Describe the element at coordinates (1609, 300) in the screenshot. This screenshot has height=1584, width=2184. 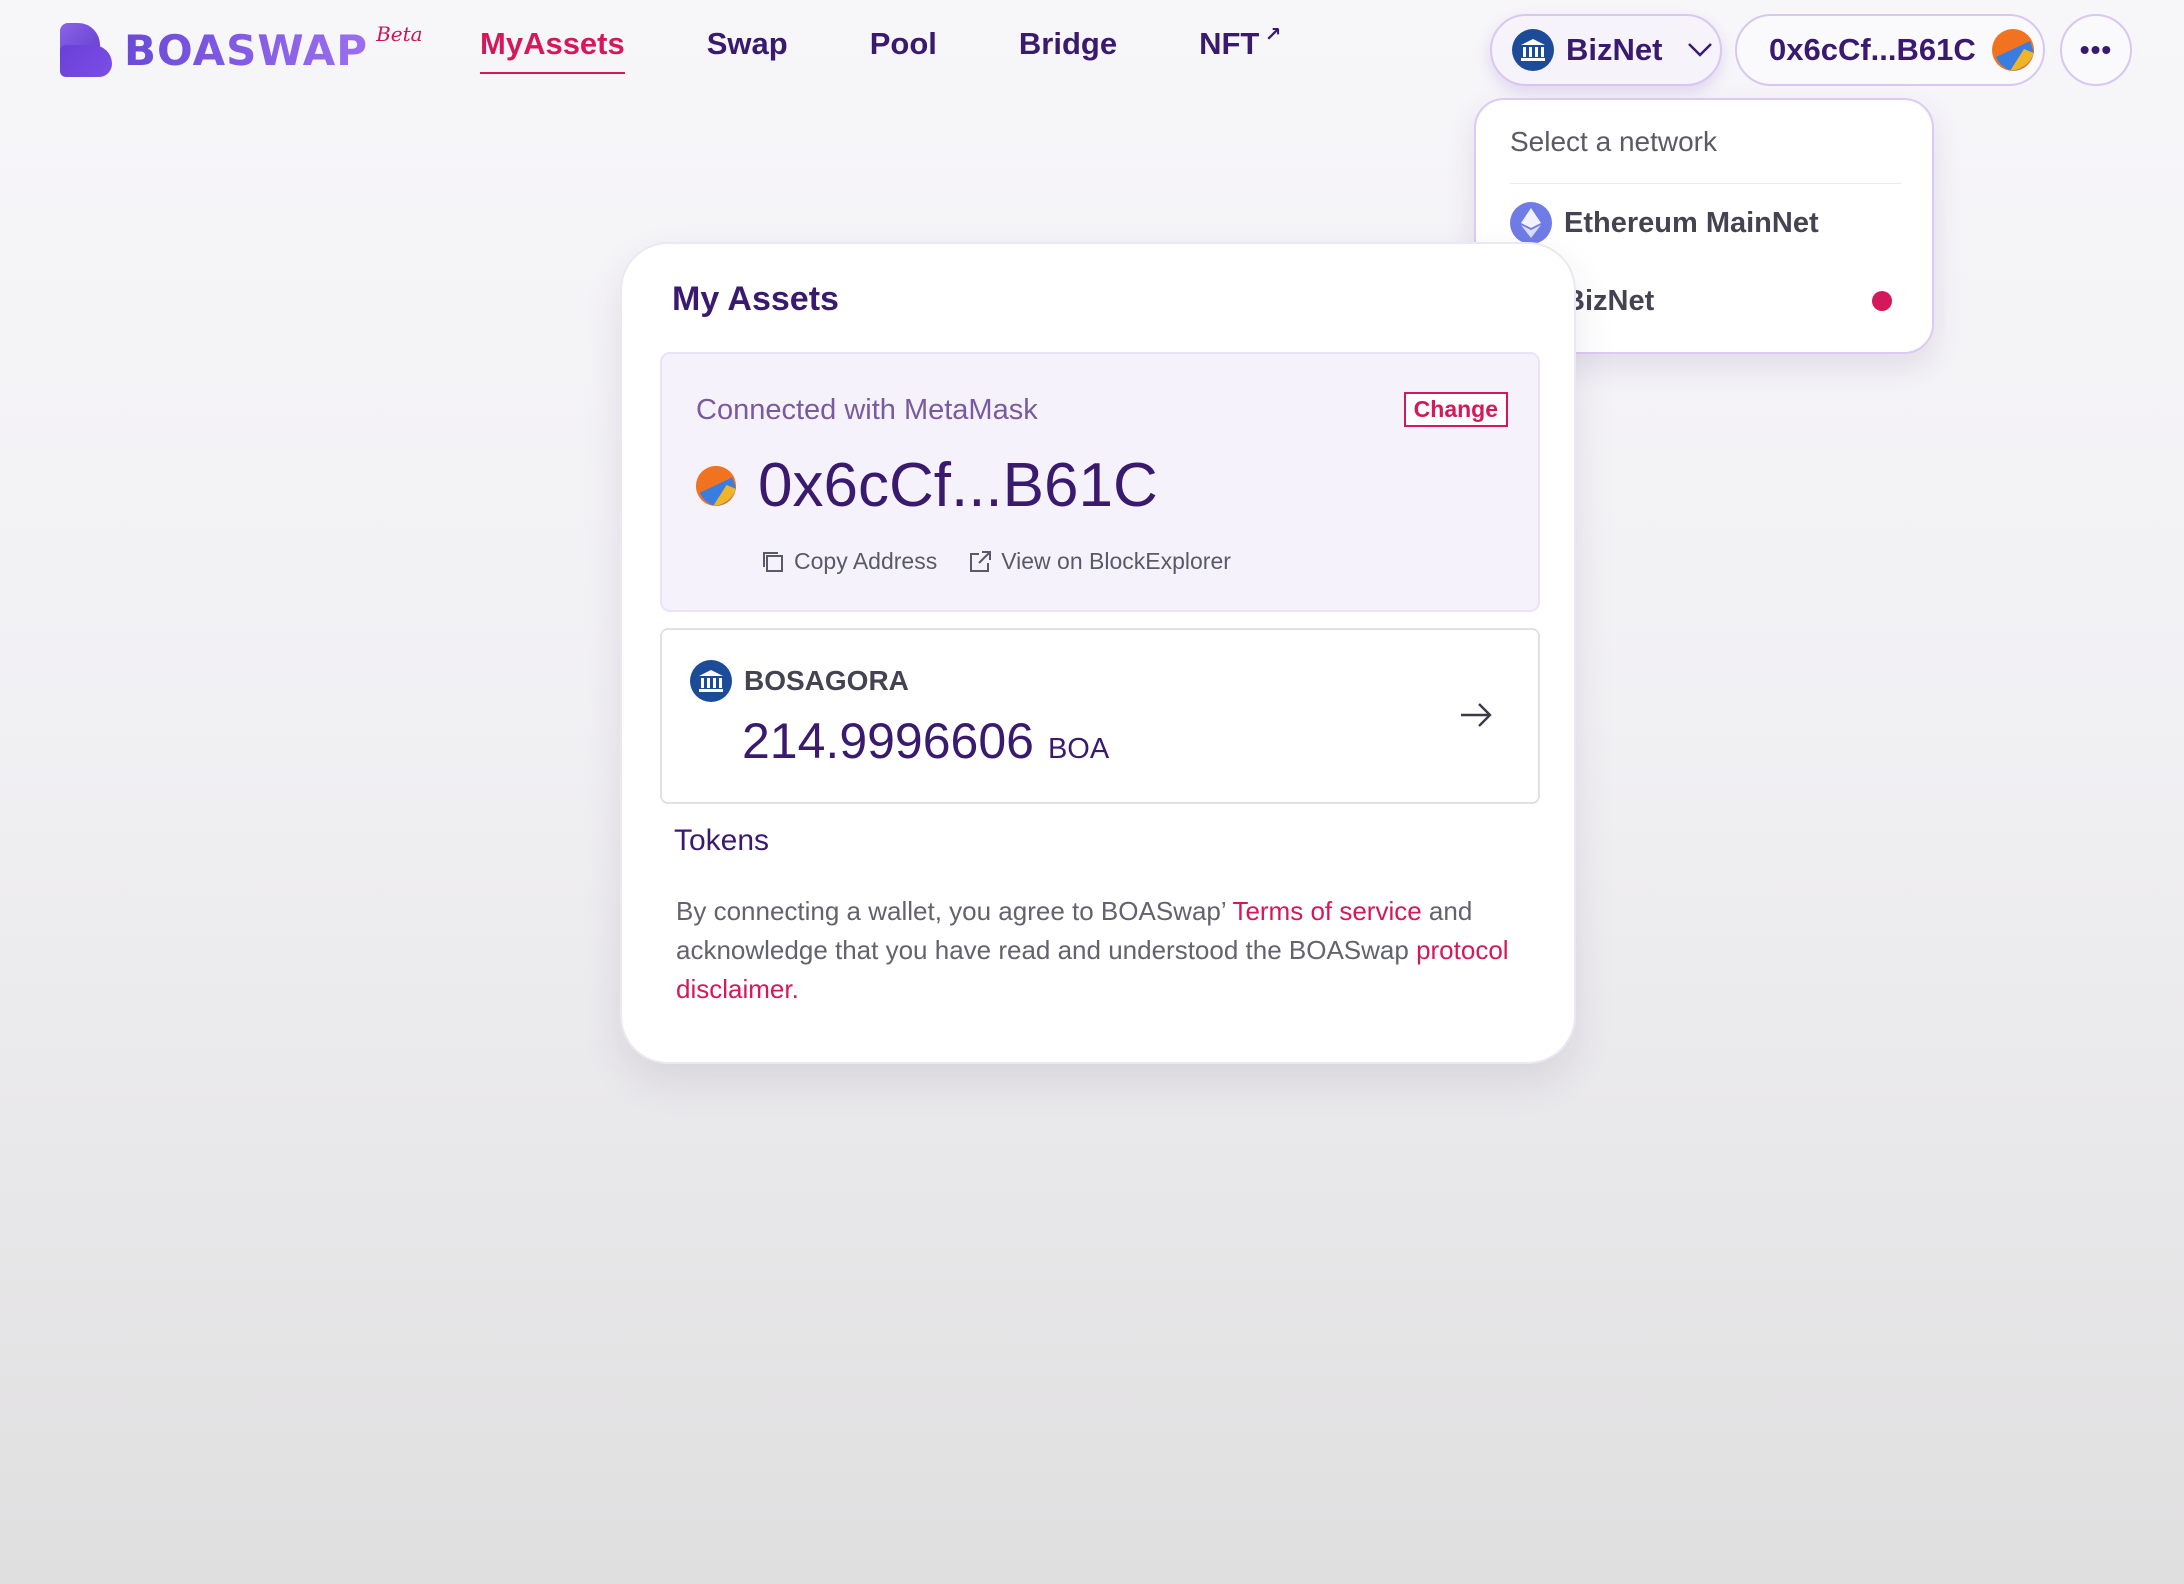
I see `network-option-label: BizNet` at that location.